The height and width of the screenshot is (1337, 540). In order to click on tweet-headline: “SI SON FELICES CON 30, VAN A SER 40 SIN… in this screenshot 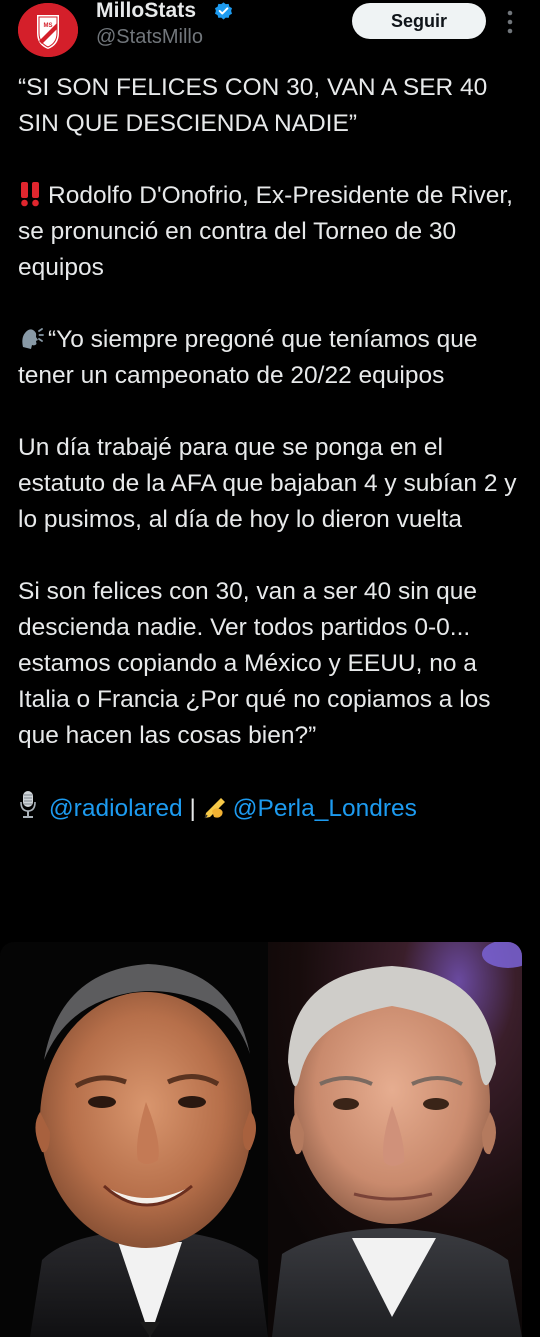, I will do `click(253, 105)`.